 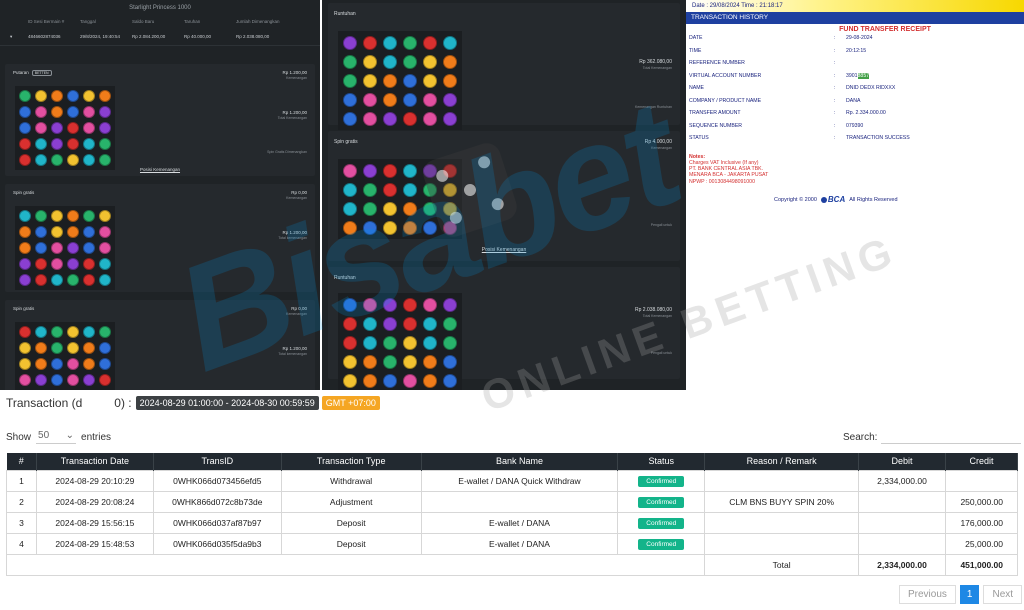 I want to click on search-input, so click(x=951, y=437).